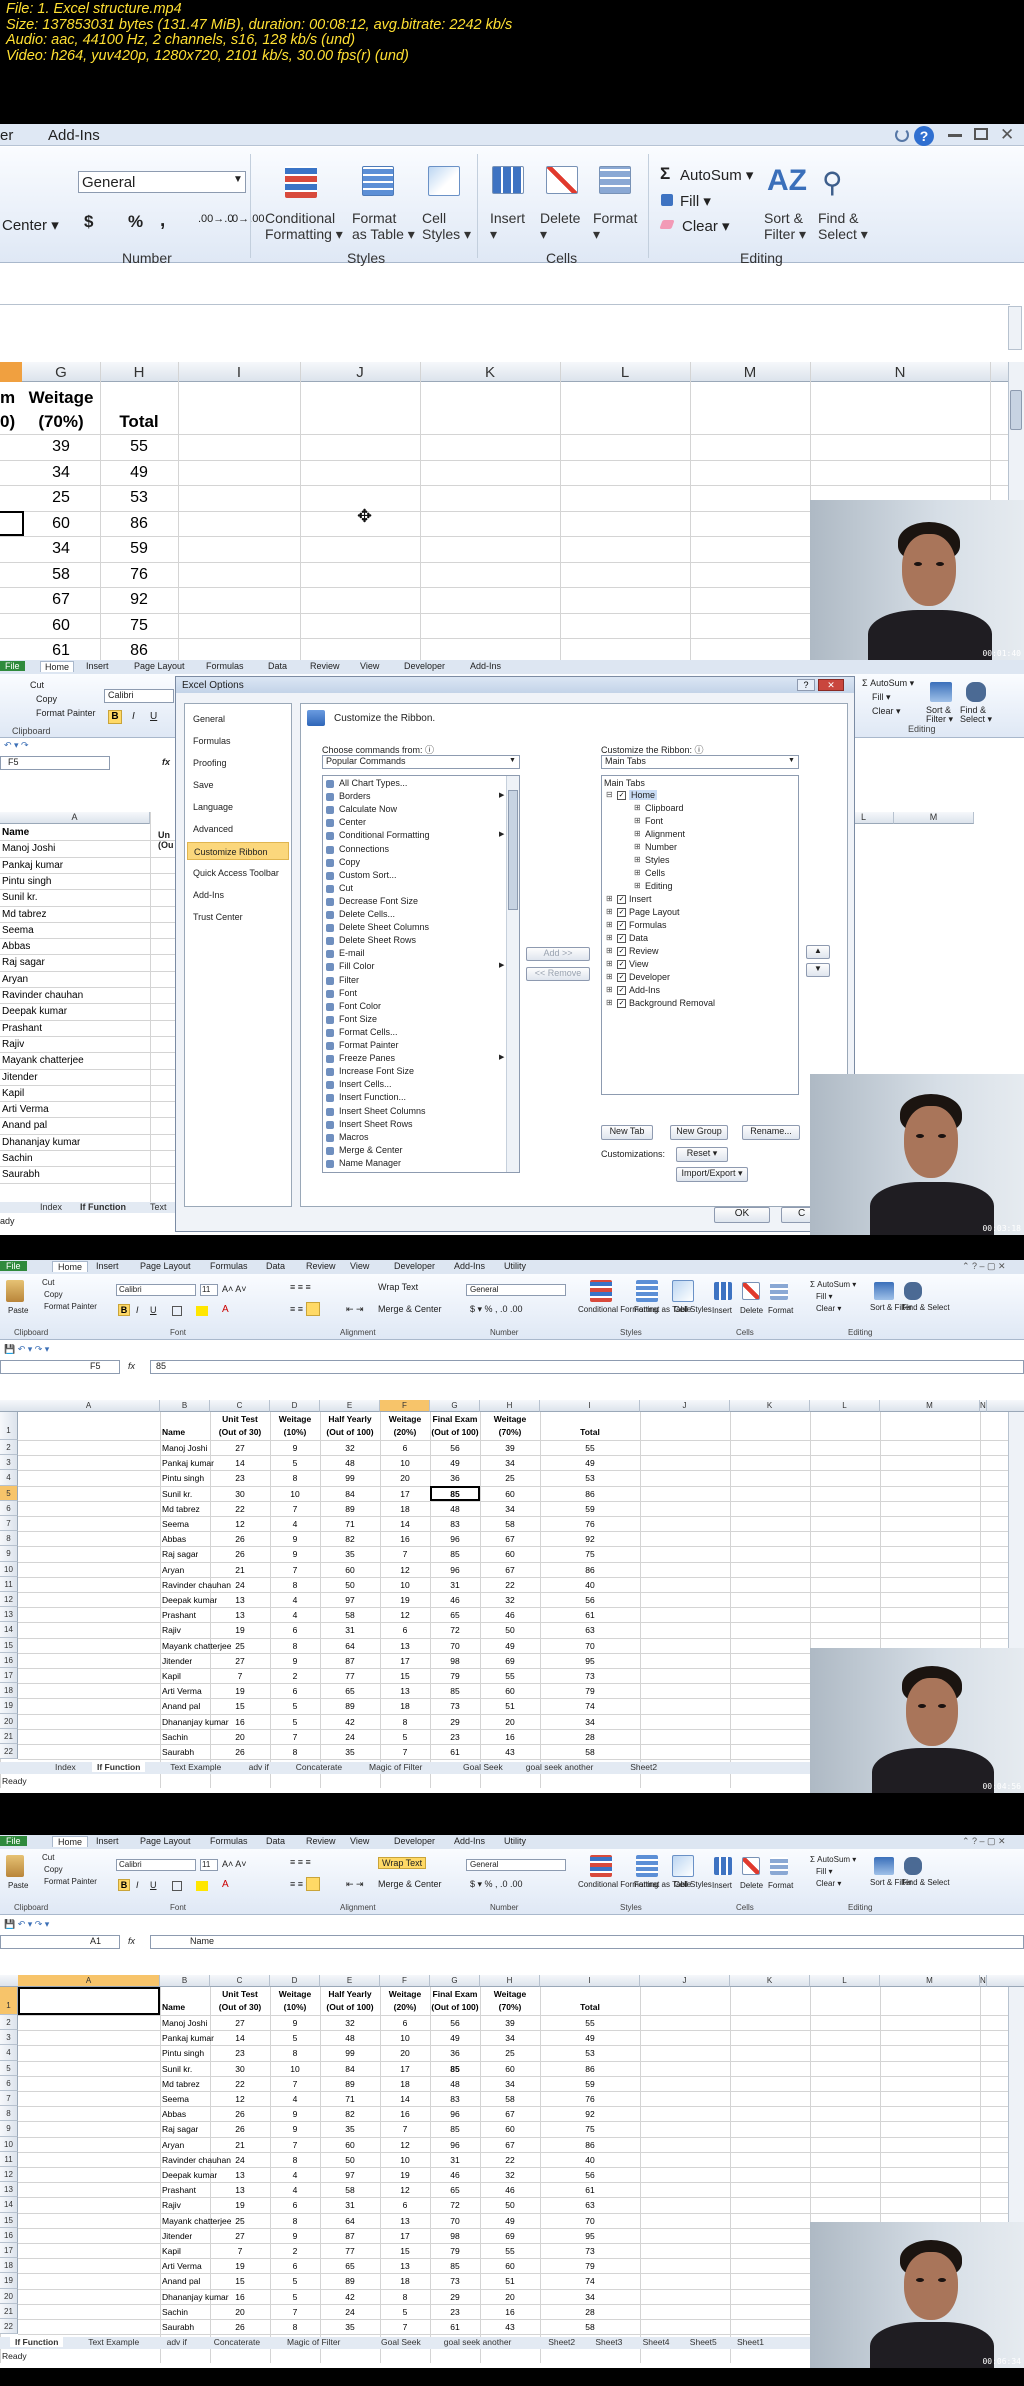 The width and height of the screenshot is (1024, 2386). Describe the element at coordinates (304, 226) in the screenshot. I see `conditional-formatting-label: Conditional Formatting ▾` at that location.